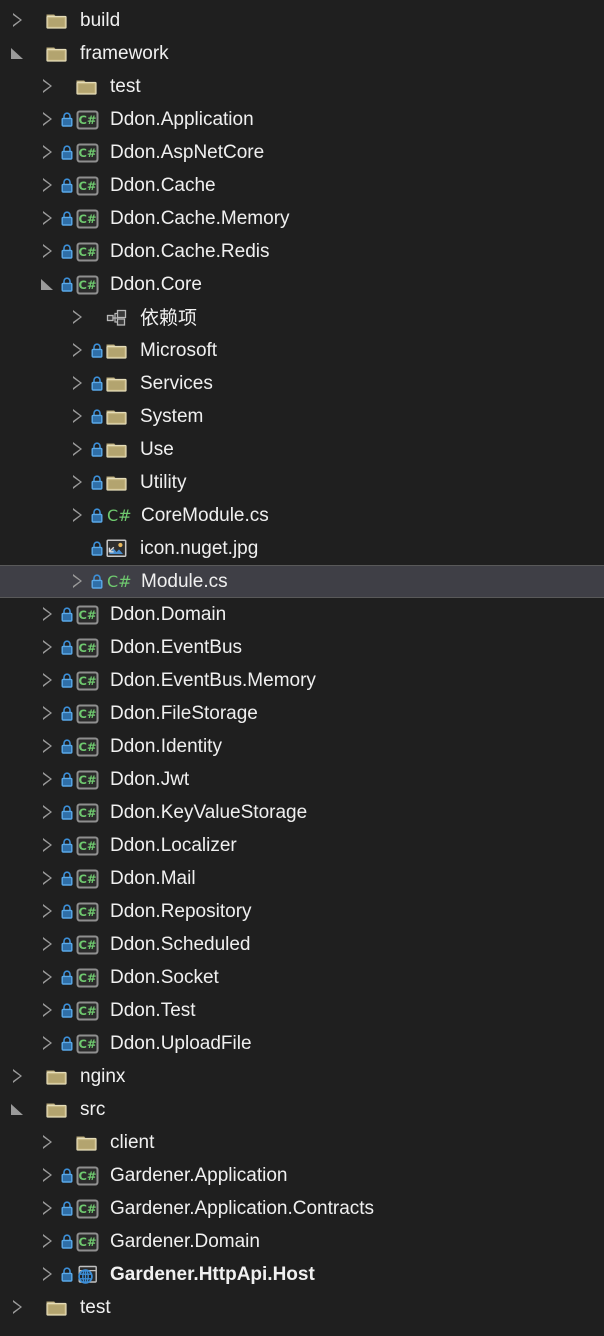 Image resolution: width=604 pixels, height=1336 pixels. I want to click on tree-row: Microsoft, so click(302, 350).